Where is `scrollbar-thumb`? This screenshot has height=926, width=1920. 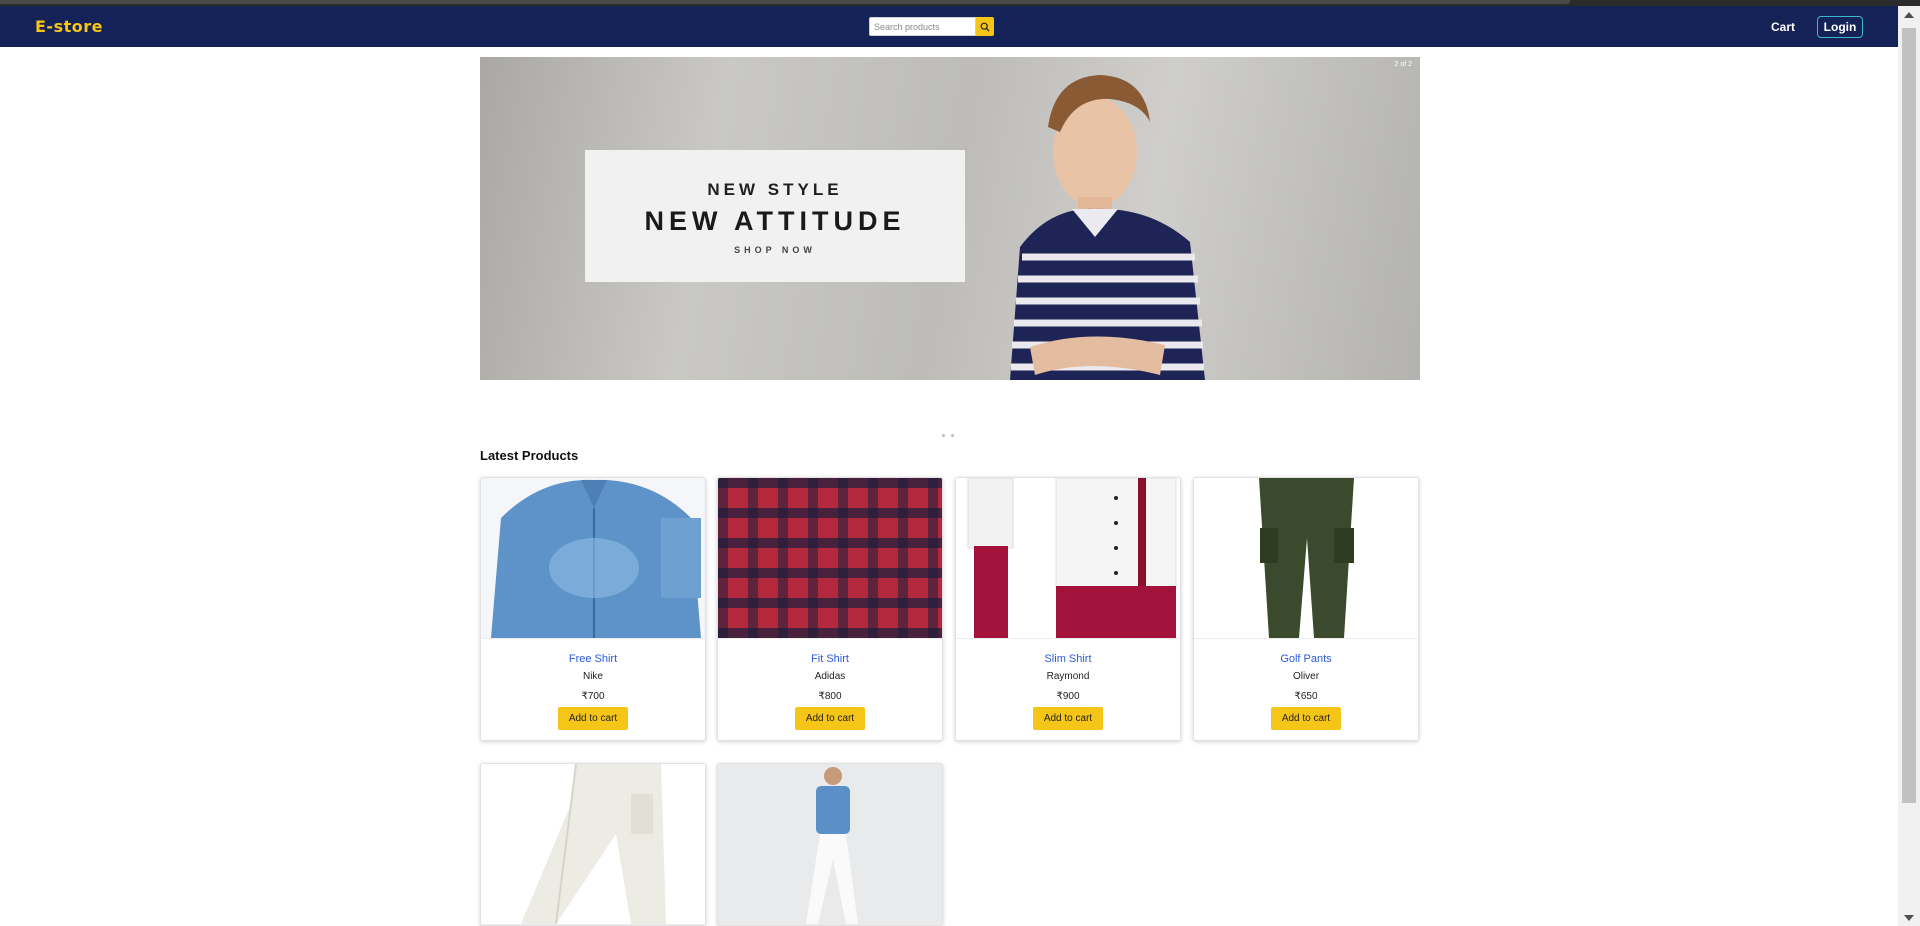 scrollbar-thumb is located at coordinates (1909, 415).